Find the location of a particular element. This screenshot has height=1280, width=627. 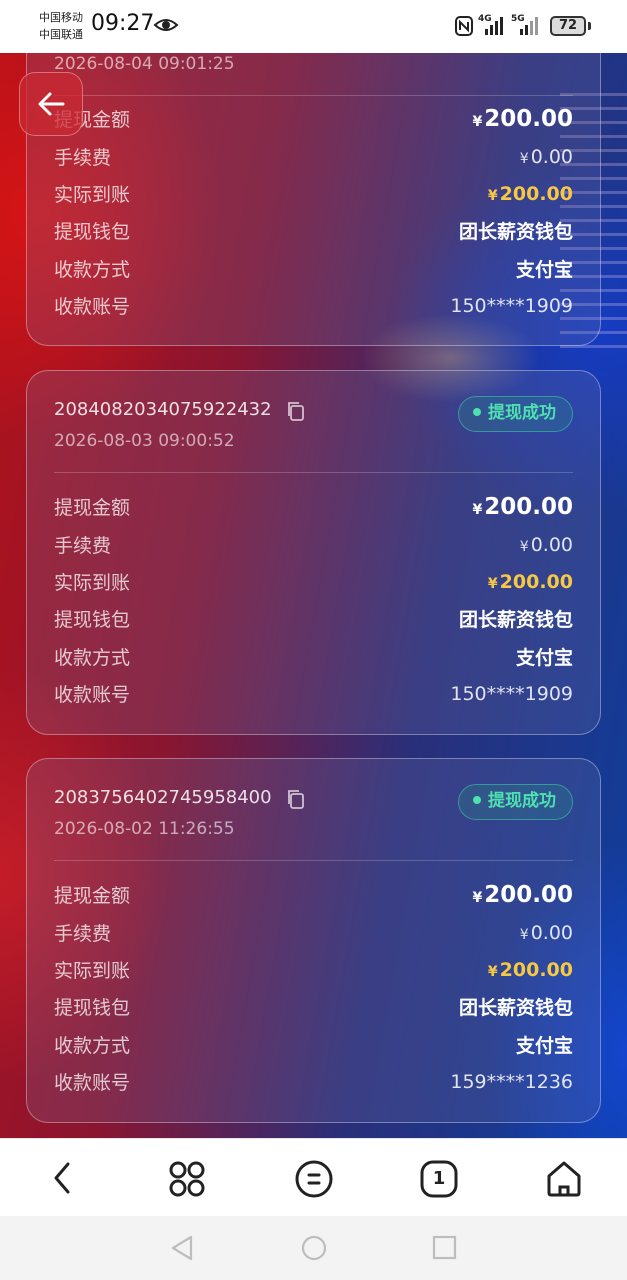

battery-indicator: 72 is located at coordinates (568, 26).